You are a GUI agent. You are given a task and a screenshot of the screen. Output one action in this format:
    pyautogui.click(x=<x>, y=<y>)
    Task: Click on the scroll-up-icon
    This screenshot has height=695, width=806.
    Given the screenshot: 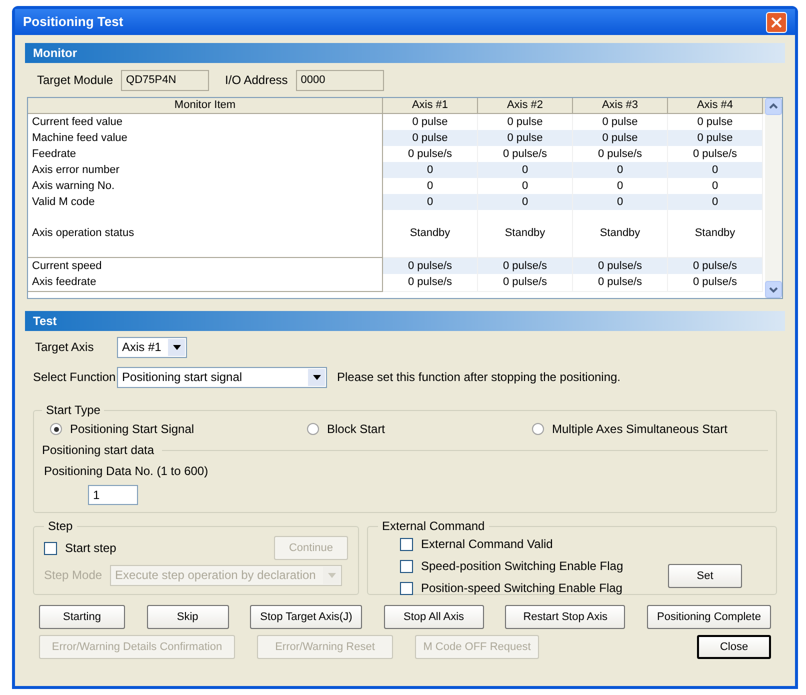 What is the action you would take?
    pyautogui.click(x=773, y=106)
    